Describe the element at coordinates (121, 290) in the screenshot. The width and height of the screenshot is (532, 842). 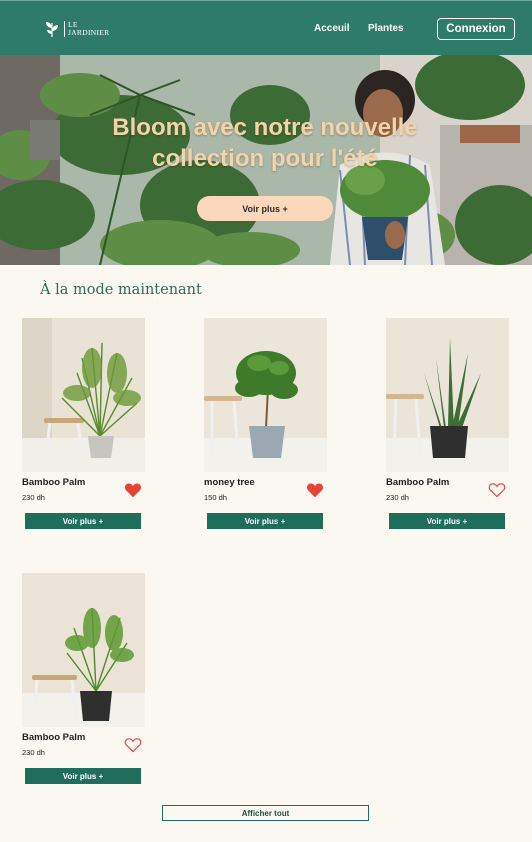
I see `section-title: À la mode maintenant` at that location.